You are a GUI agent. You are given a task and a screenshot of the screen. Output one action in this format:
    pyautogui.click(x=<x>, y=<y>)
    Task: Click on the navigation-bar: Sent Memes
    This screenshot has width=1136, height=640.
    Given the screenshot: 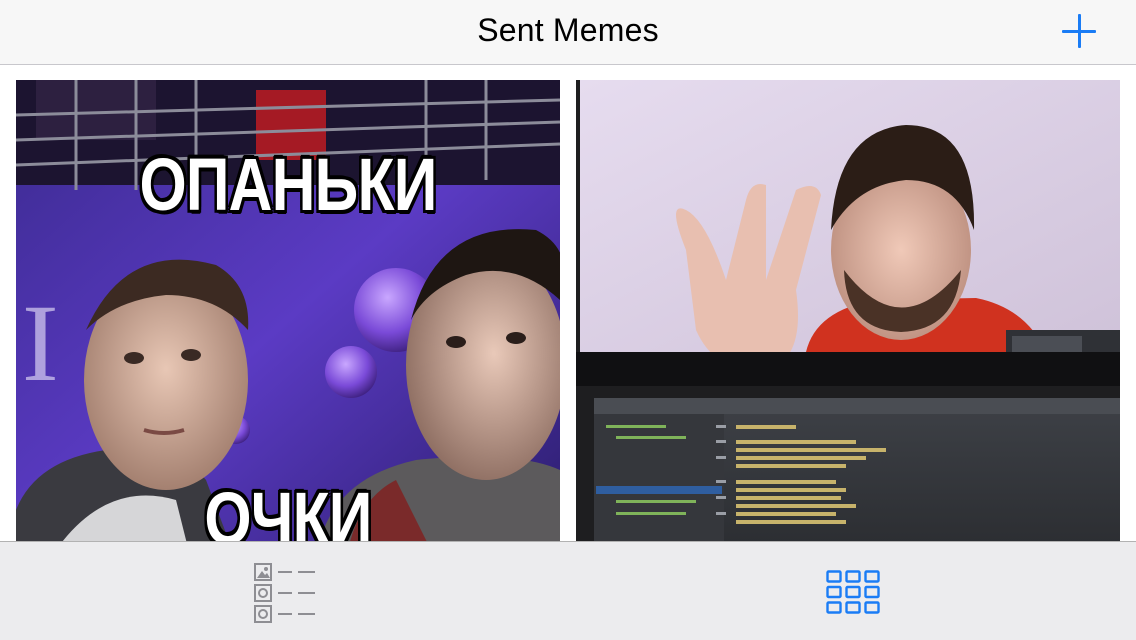 What is the action you would take?
    pyautogui.click(x=568, y=32)
    